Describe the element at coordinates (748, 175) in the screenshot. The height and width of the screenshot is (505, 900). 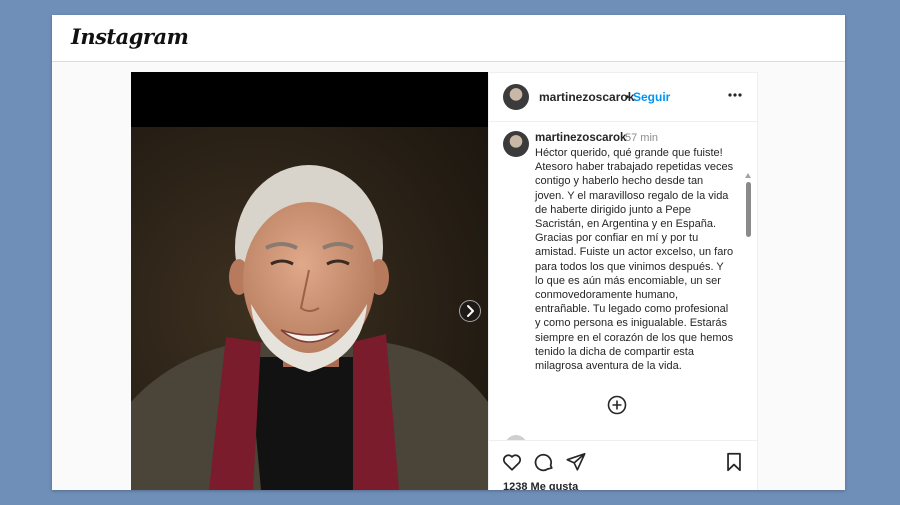
I see `scroll-up-arrow` at that location.